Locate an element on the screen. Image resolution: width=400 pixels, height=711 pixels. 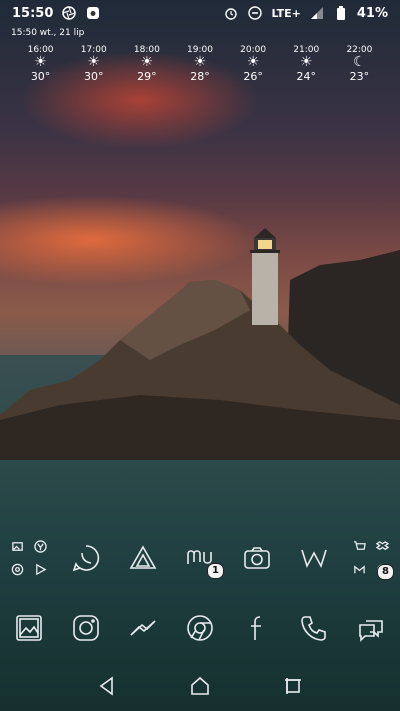
folder-left is located at coordinates (29, 558).